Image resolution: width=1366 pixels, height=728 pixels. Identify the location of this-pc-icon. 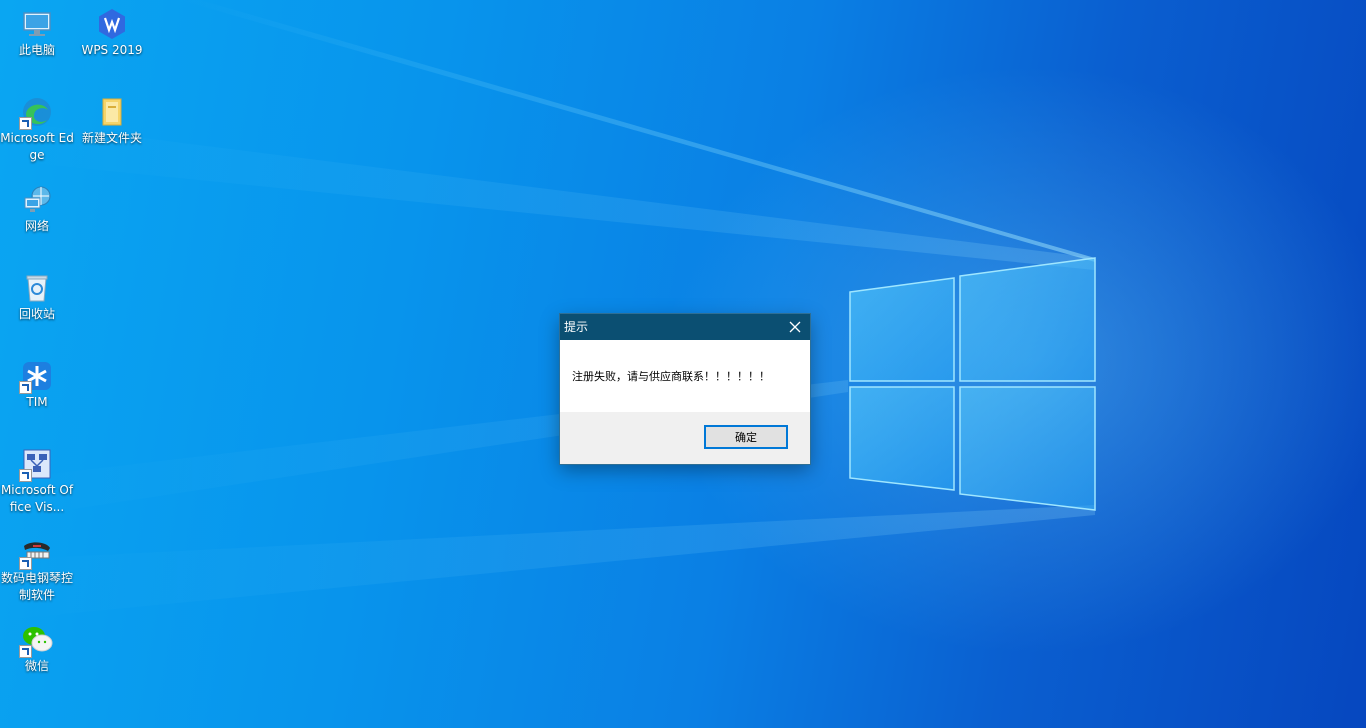
(37, 24).